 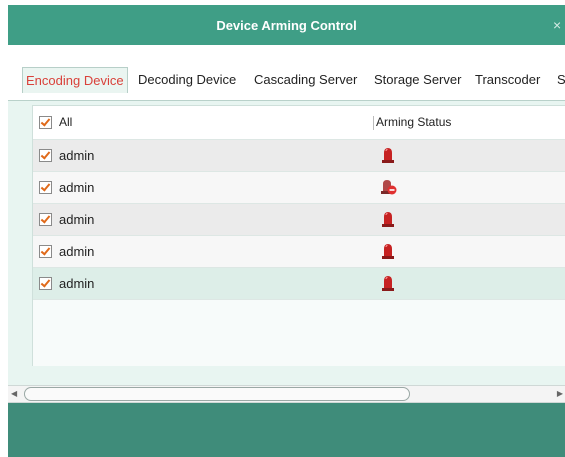 I want to click on tab-more: S, so click(x=561, y=80).